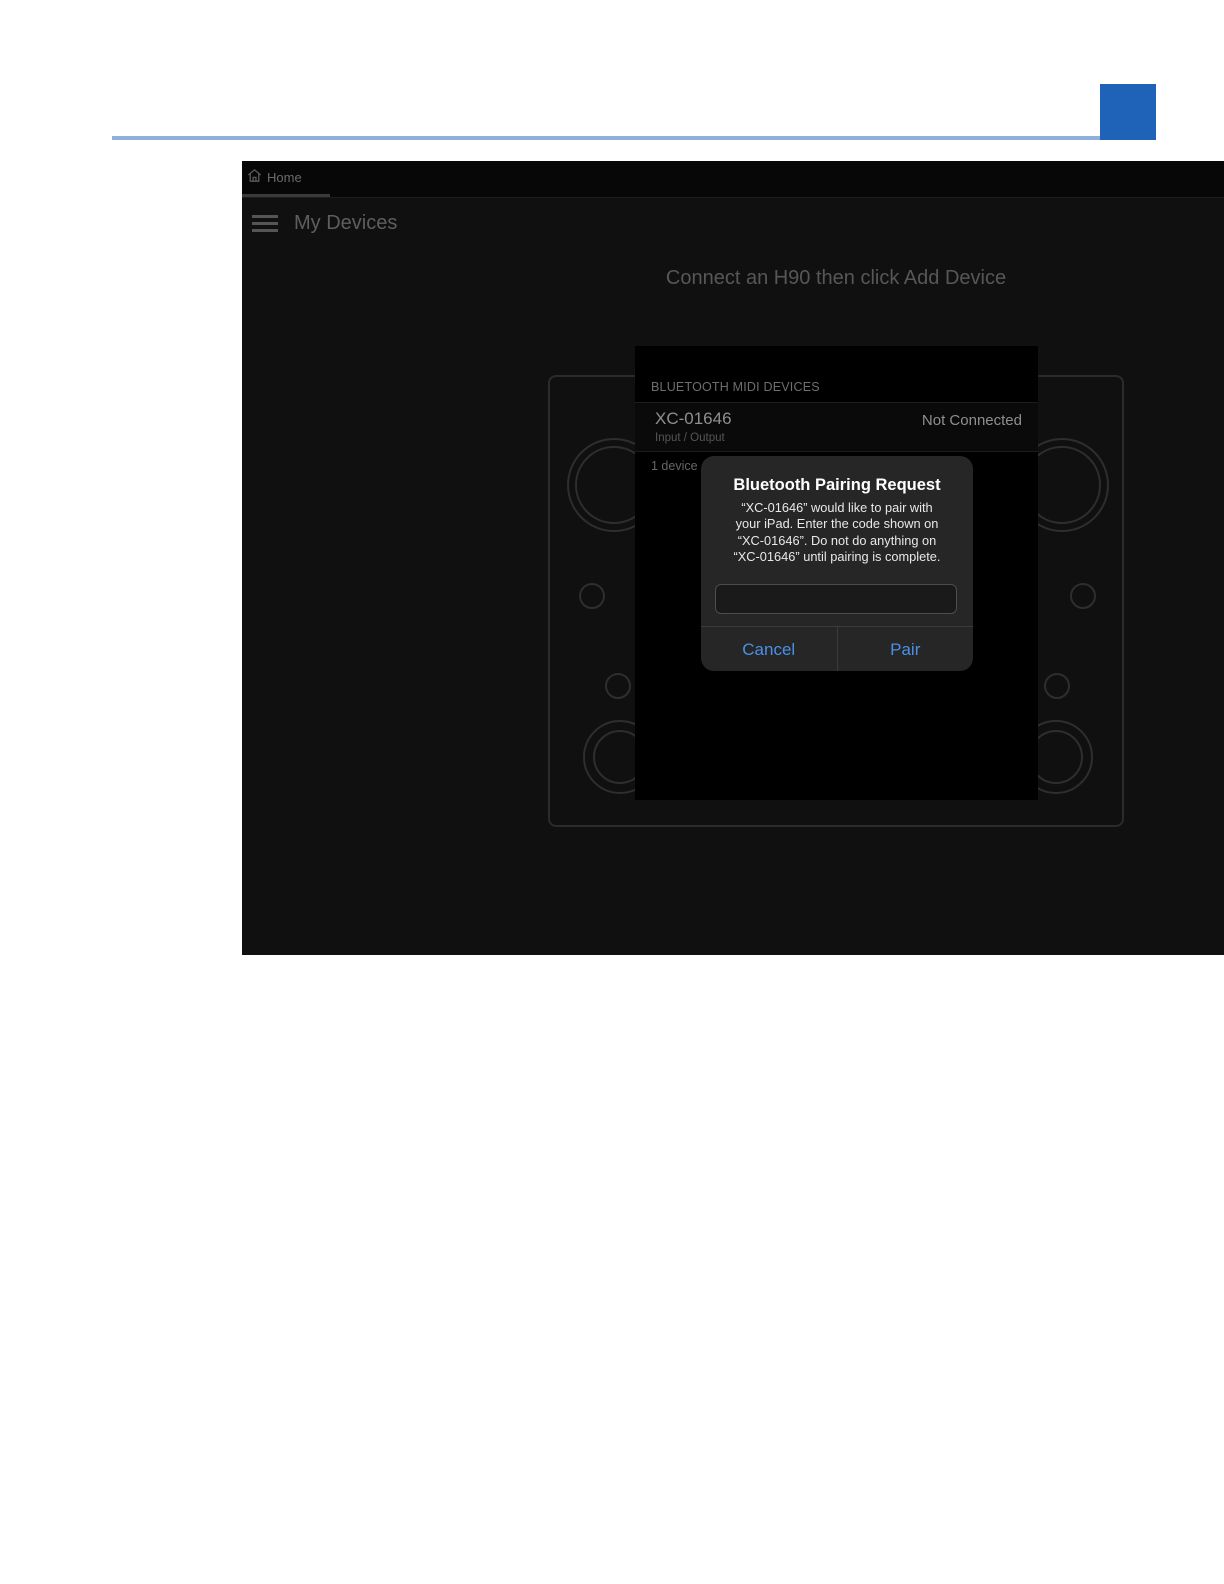 The height and width of the screenshot is (1584, 1224). What do you see at coordinates (693, 418) in the screenshot?
I see `device-name: XC-01646` at bounding box center [693, 418].